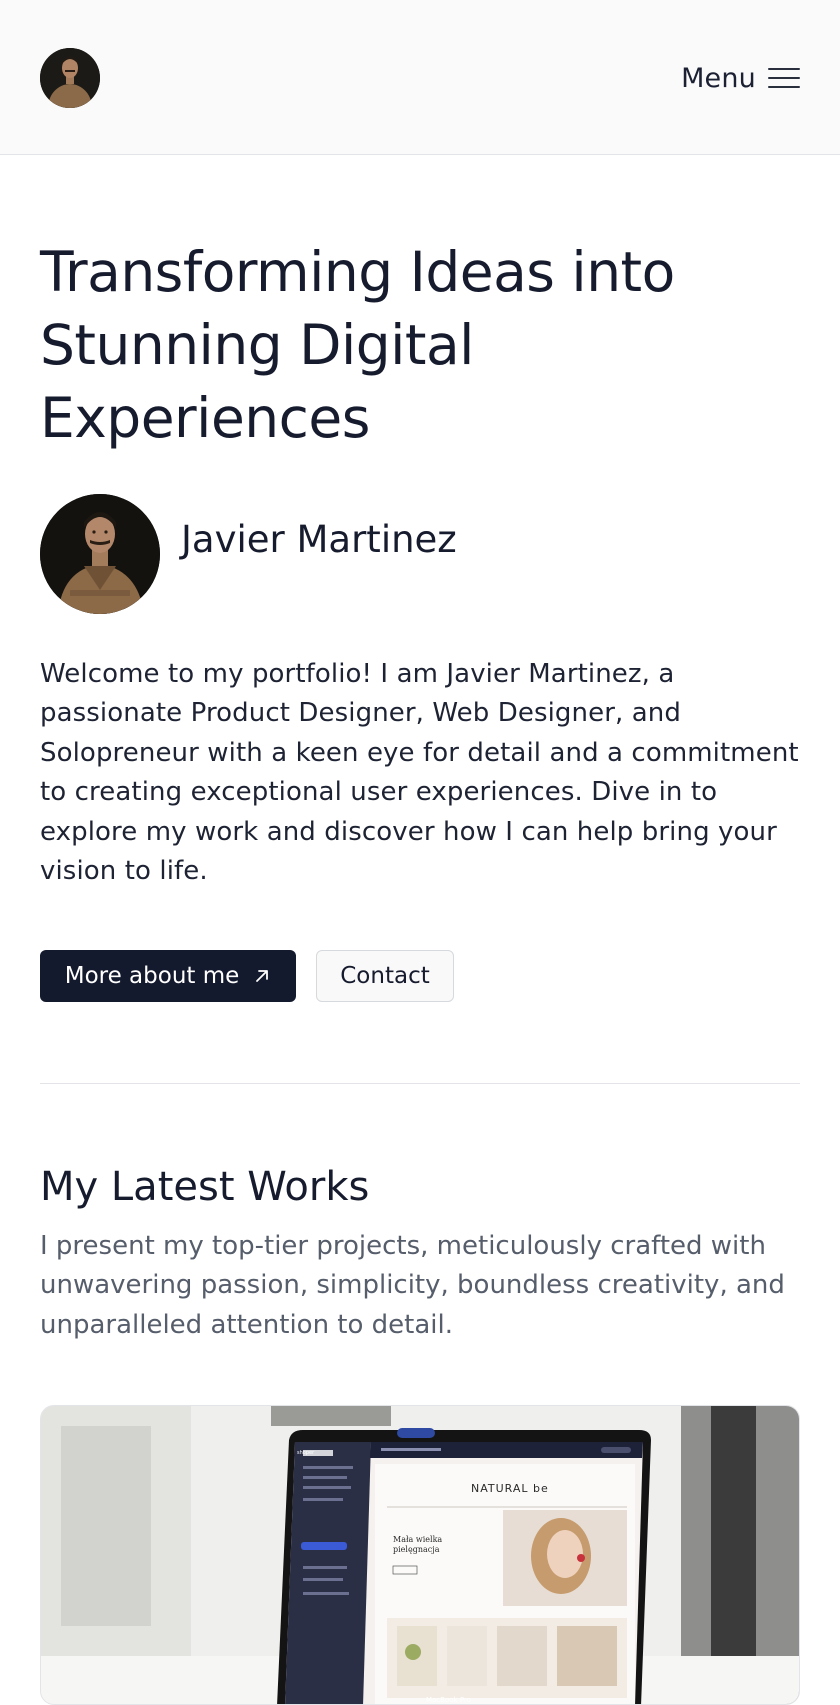  I want to click on contact-button: Contact, so click(385, 976).